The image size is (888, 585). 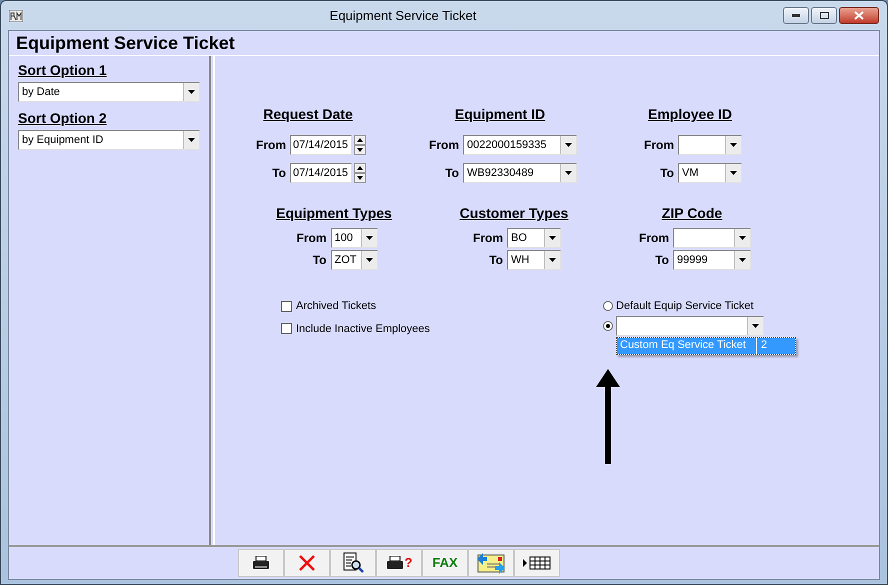 What do you see at coordinates (500, 114) in the screenshot?
I see `group-heading: Equipment ID` at bounding box center [500, 114].